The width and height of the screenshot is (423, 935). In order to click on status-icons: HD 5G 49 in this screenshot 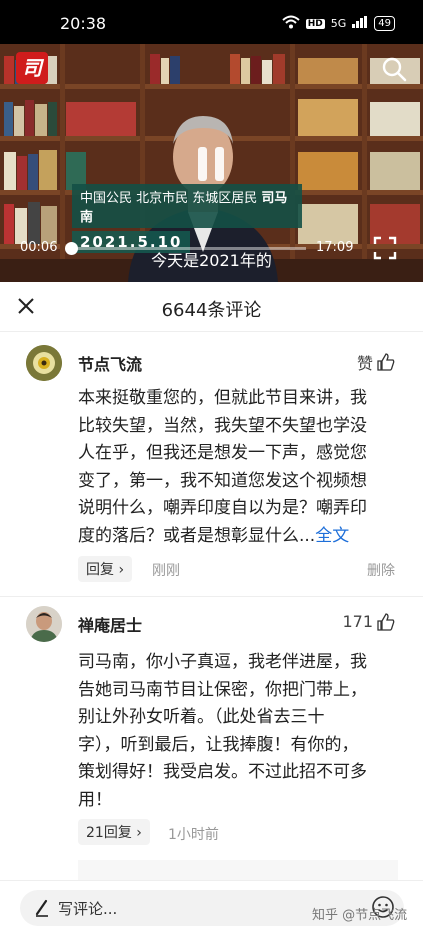, I will do `click(338, 23)`.